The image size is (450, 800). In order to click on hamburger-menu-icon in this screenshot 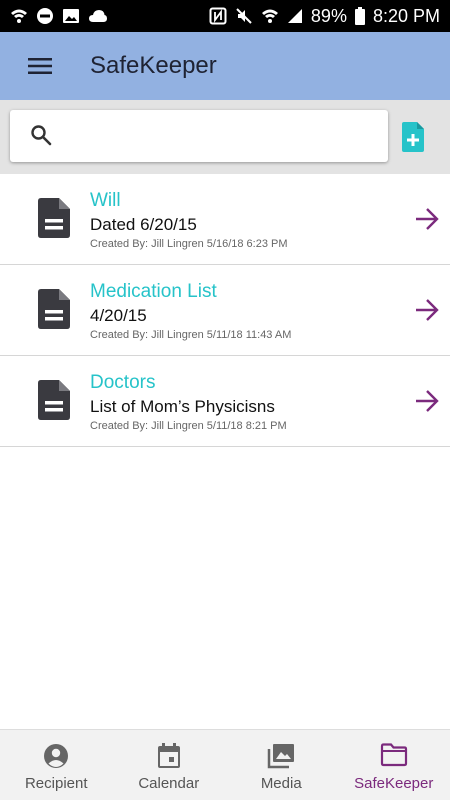, I will do `click(40, 66)`.